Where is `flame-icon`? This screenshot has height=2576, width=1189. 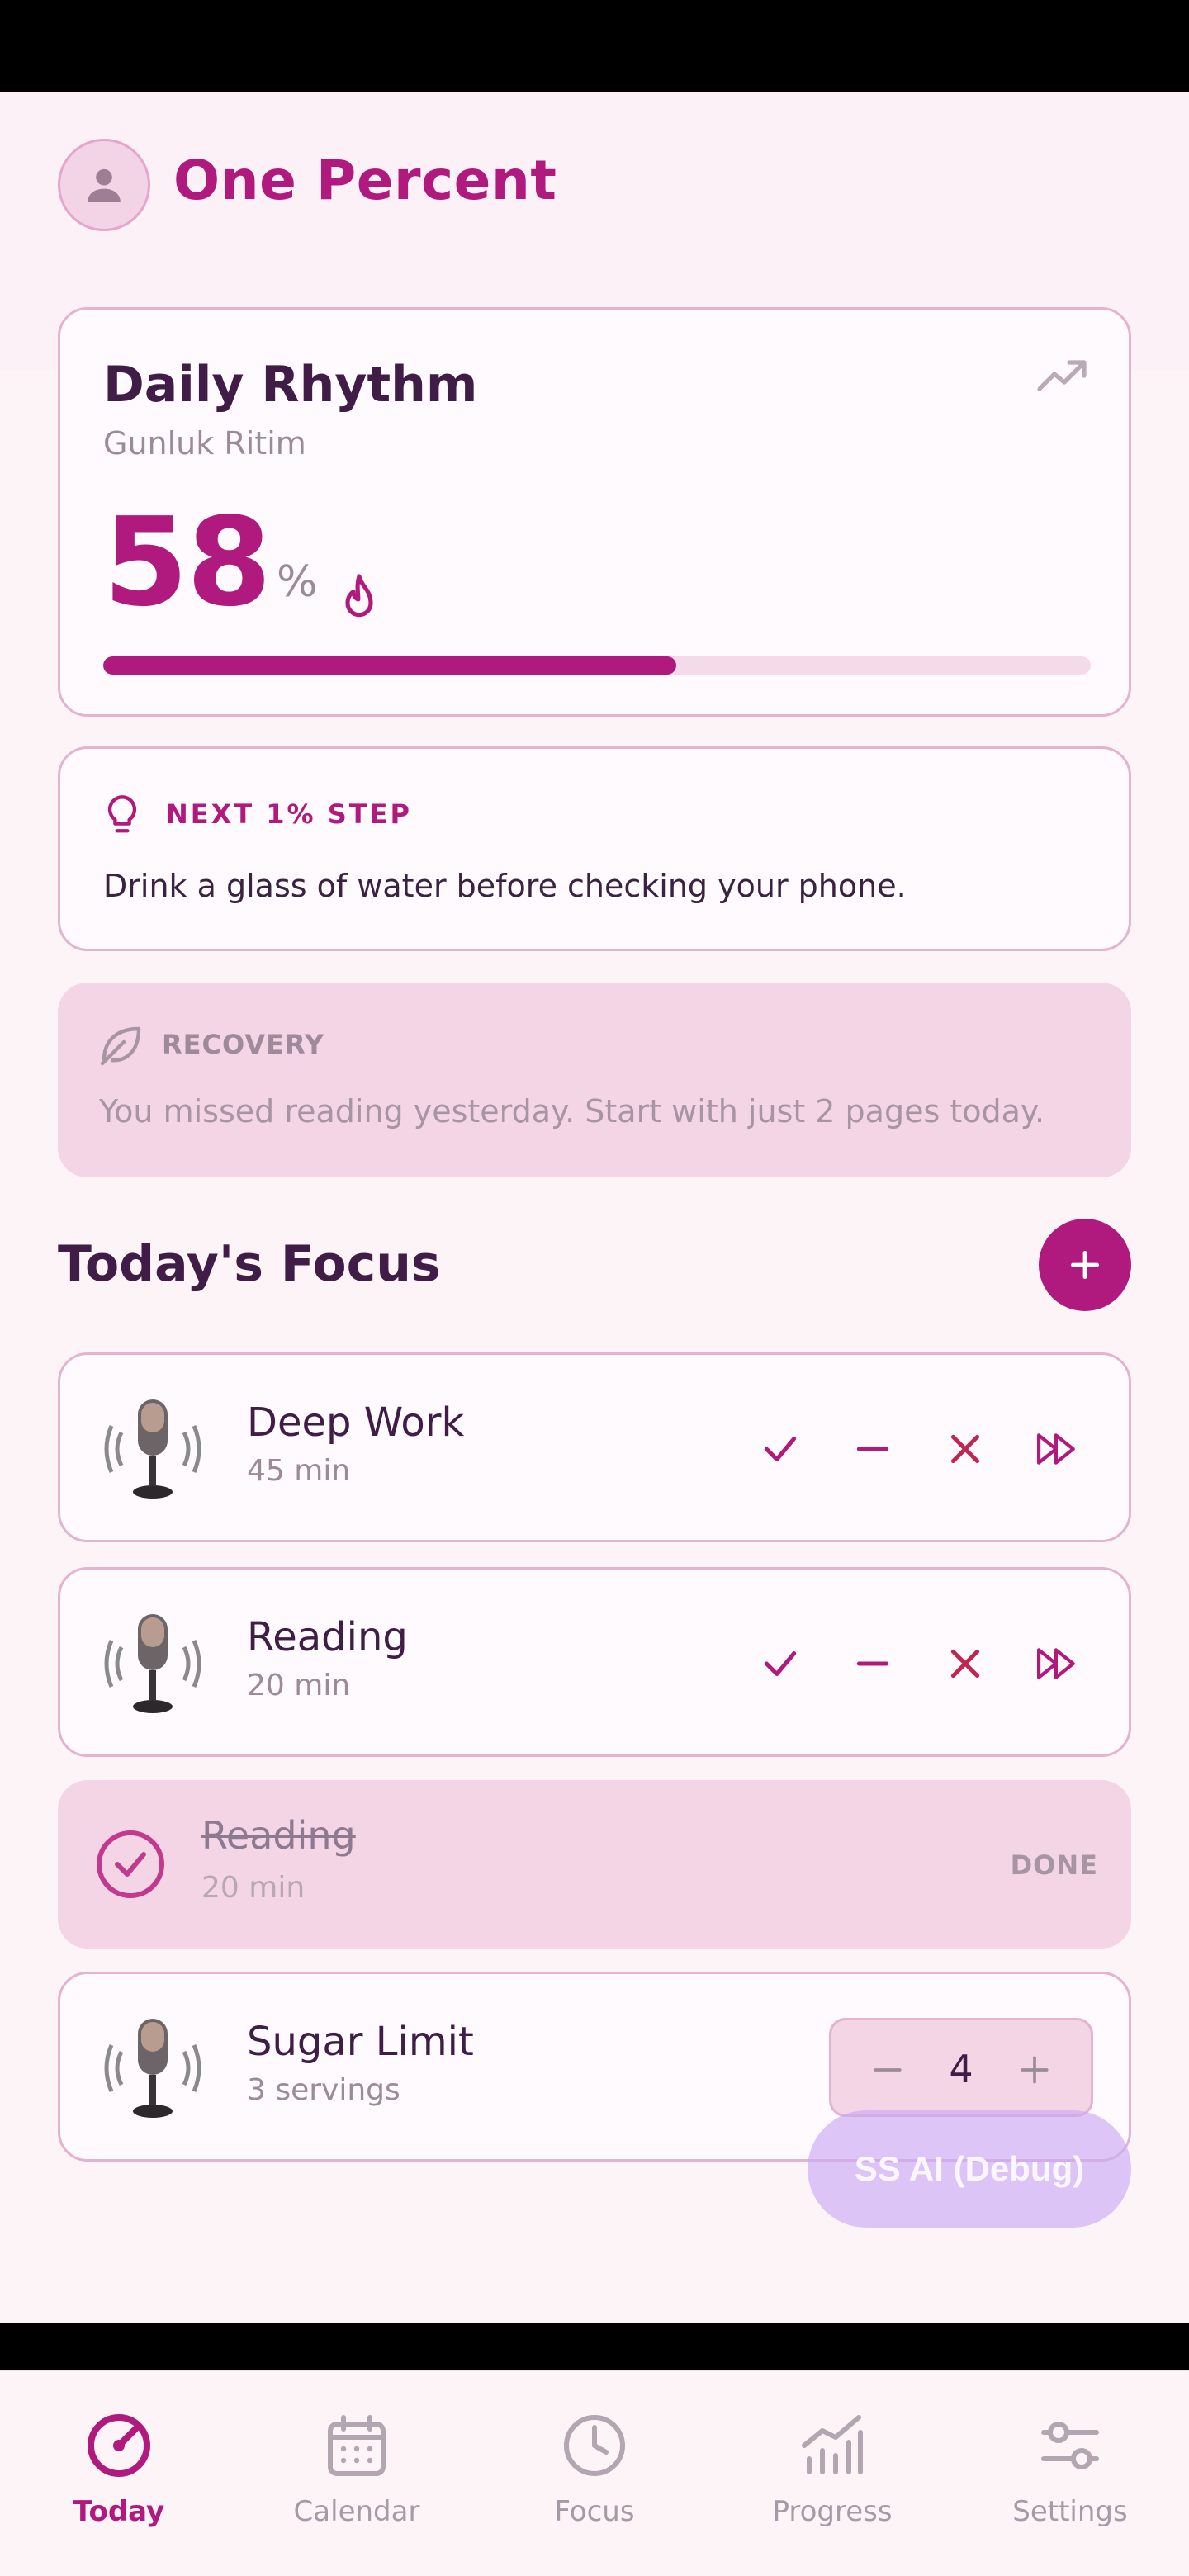 flame-icon is located at coordinates (359, 596).